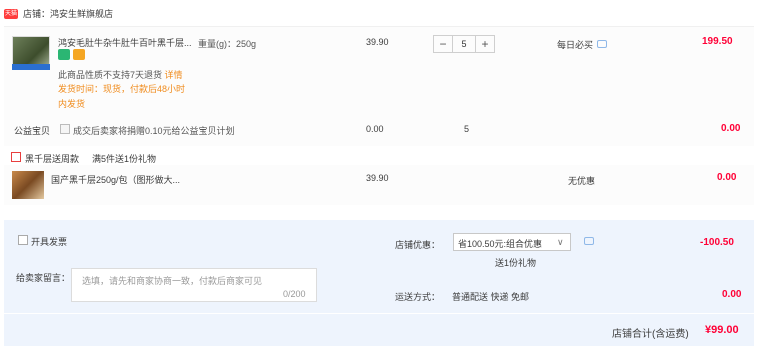 Image resolution: width=758 pixels, height=346 pixels. What do you see at coordinates (717, 41) in the screenshot?
I see `item-subtotal: 199.50` at bounding box center [717, 41].